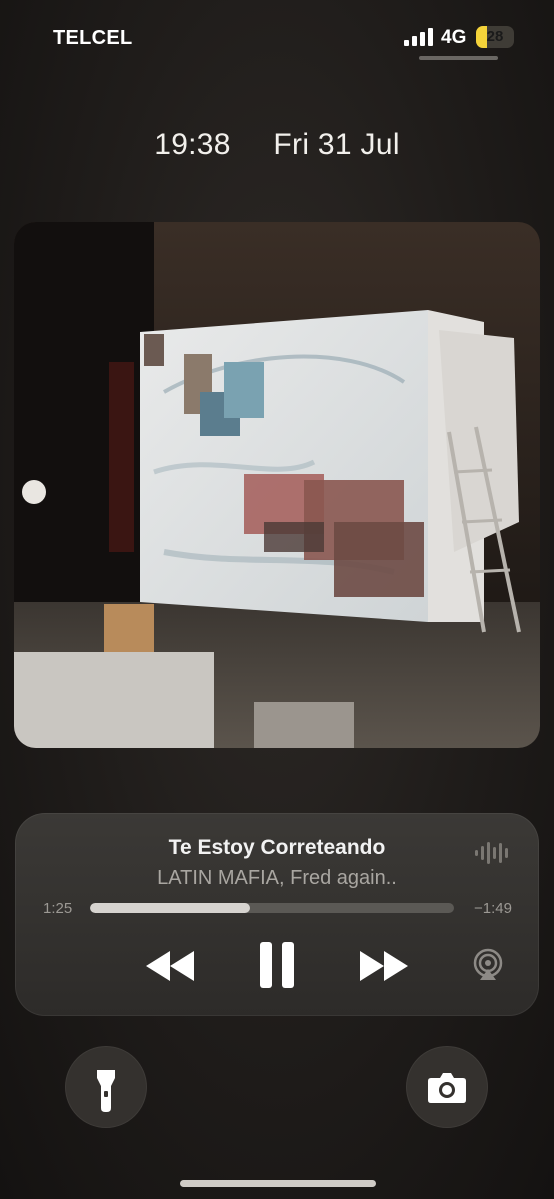 The width and height of the screenshot is (554, 1199). I want to click on battery-level: 28, so click(495, 36).